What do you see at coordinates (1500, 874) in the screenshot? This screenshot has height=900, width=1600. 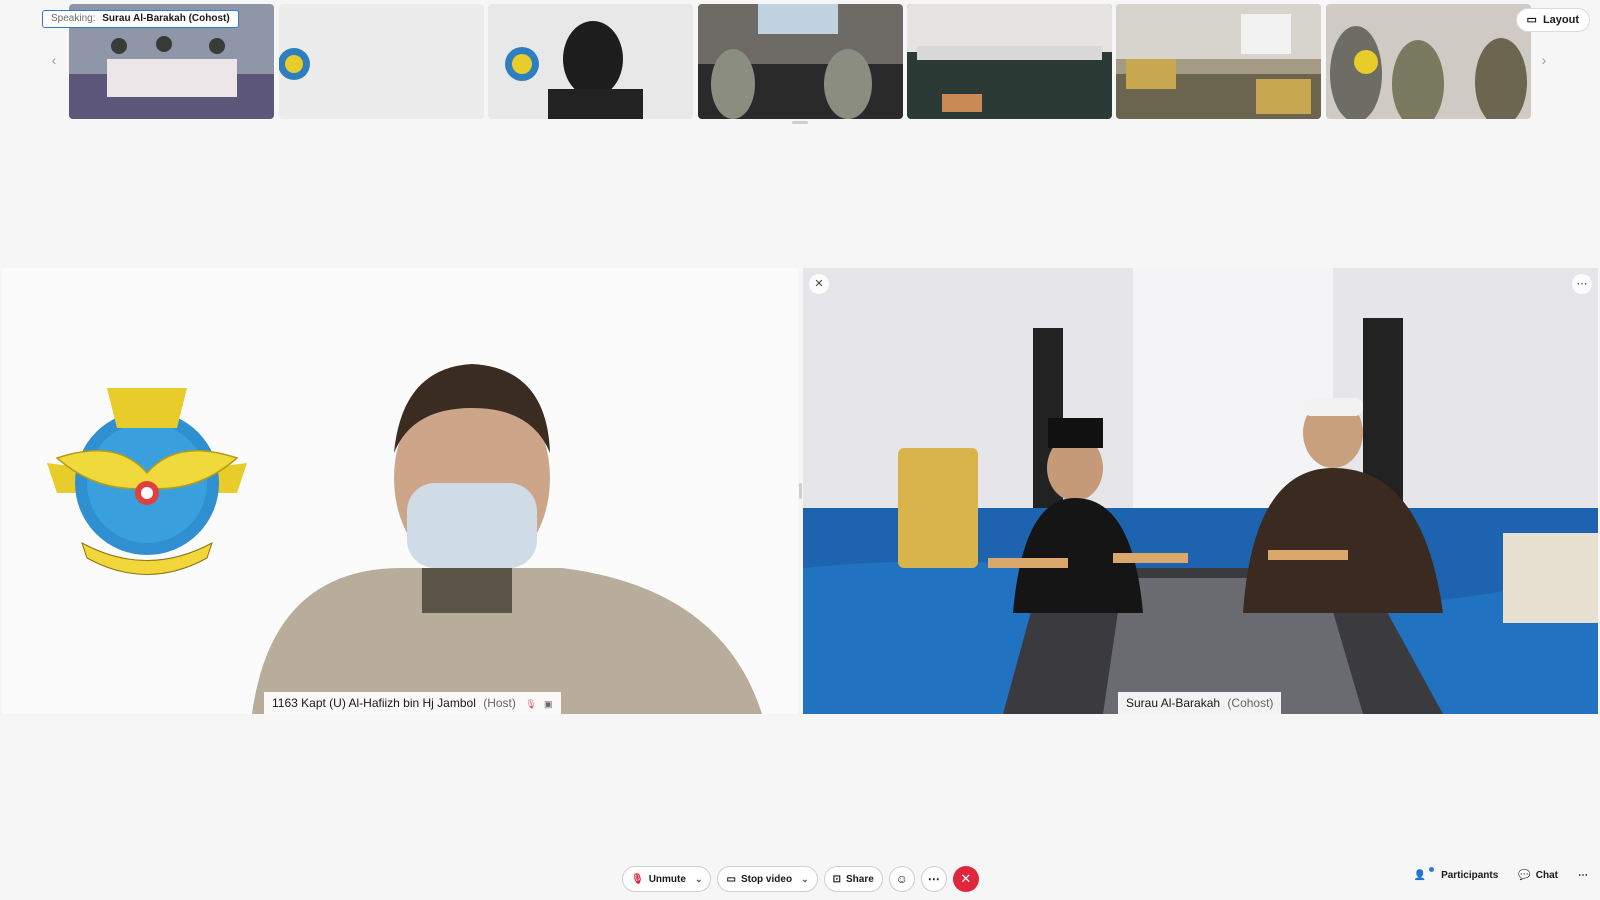 I see `side-panel-controls: 👤 Participants 💬 Chat ⋯` at bounding box center [1500, 874].